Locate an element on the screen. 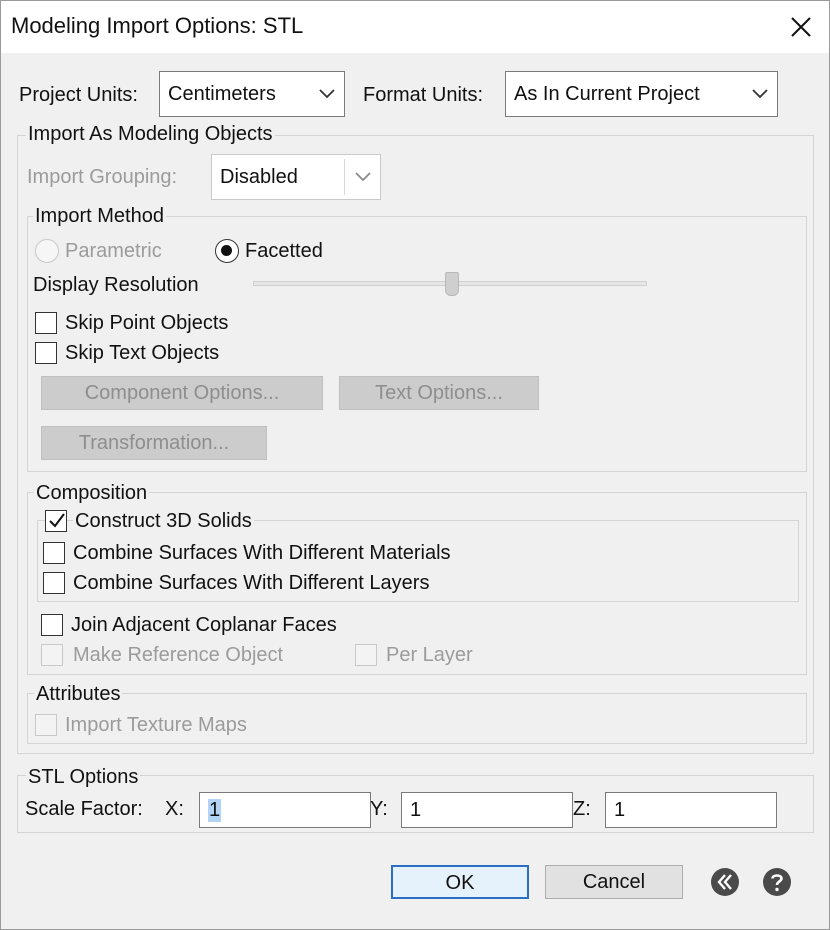  scale-z-label: Z: is located at coordinates (582, 809).